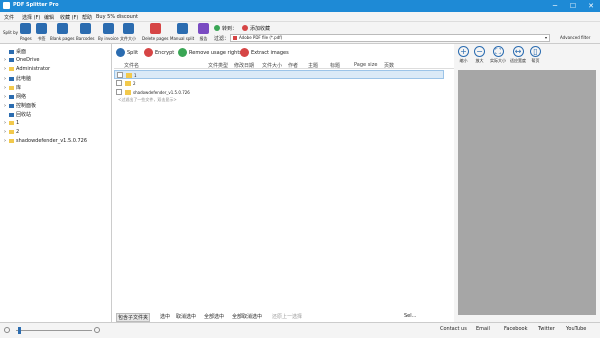  I want to click on manual-split-button: Manual split, so click(182, 32).